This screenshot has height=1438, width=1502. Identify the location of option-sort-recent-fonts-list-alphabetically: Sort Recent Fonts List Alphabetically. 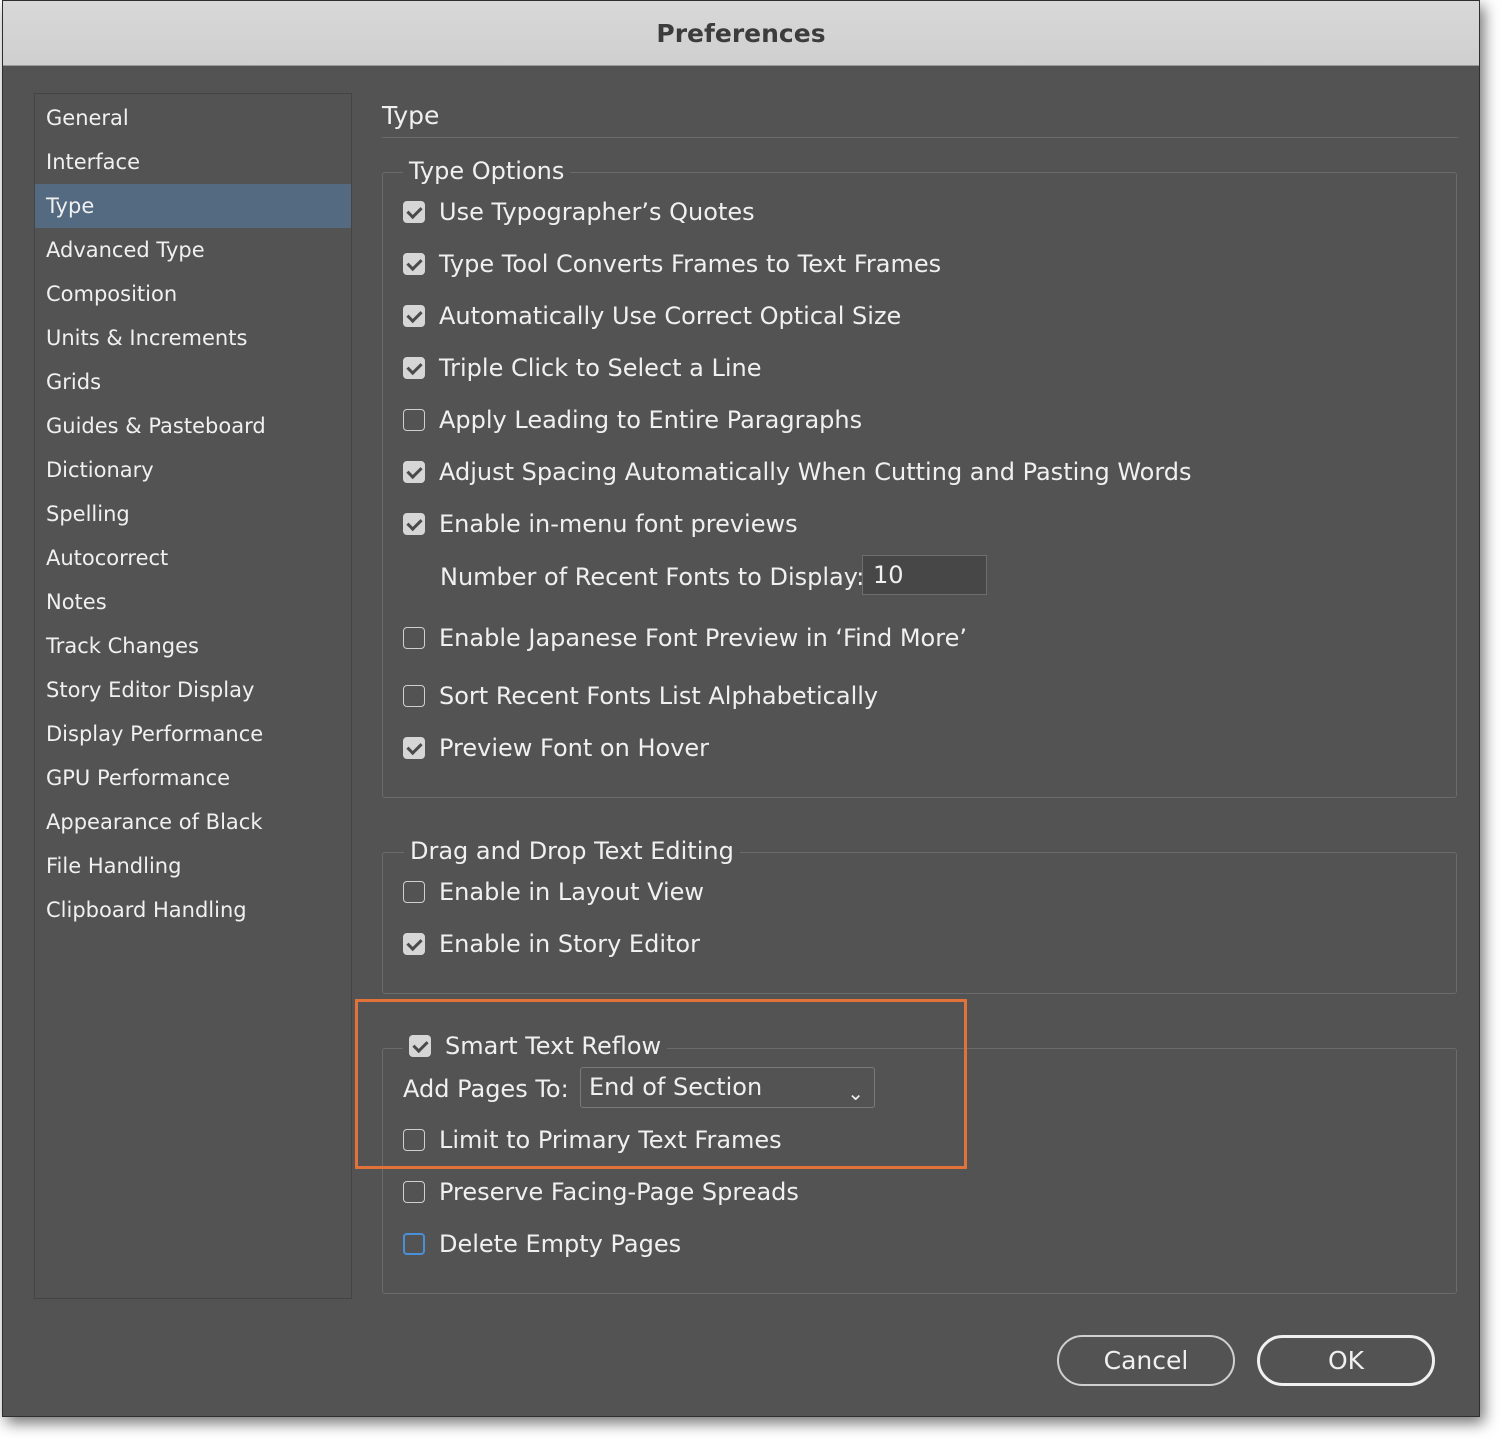
(640, 696).